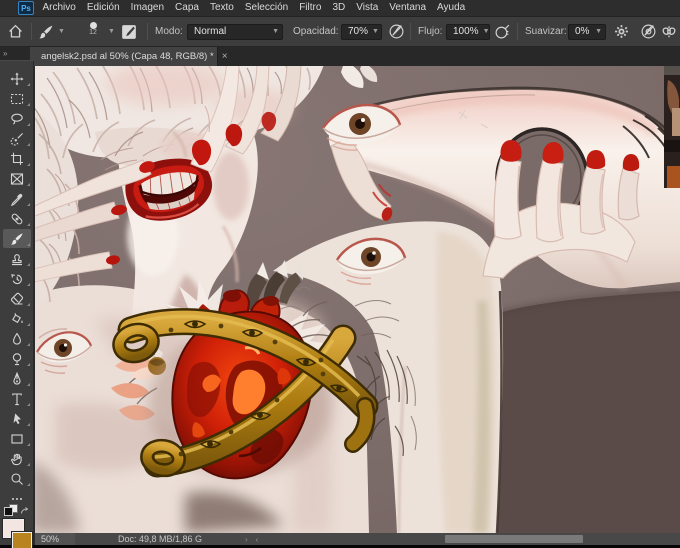 This screenshot has width=680, height=548. I want to click on pressure-opacity-icon, so click(396, 31).